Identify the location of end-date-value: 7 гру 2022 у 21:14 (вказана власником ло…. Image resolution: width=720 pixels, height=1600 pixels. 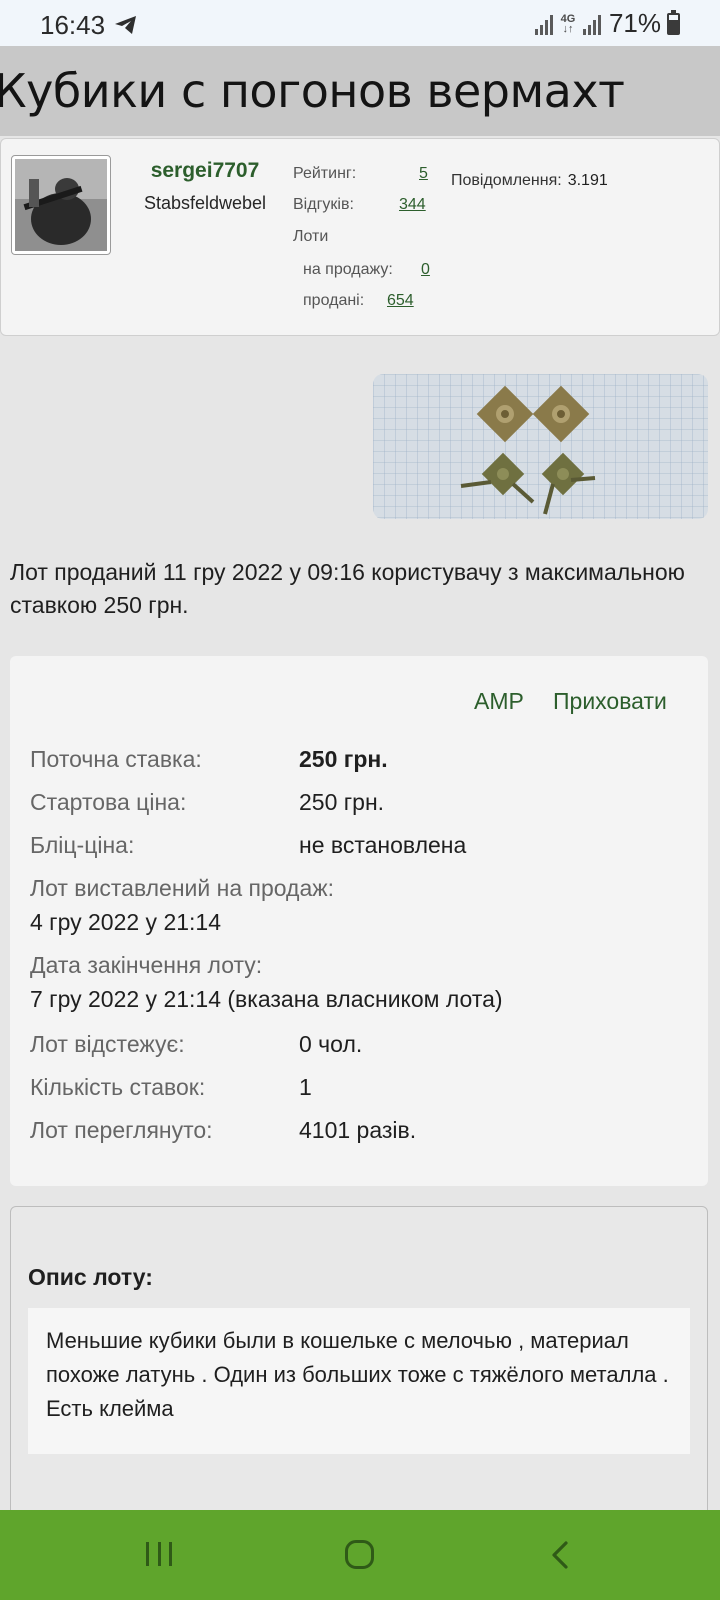
(266, 999).